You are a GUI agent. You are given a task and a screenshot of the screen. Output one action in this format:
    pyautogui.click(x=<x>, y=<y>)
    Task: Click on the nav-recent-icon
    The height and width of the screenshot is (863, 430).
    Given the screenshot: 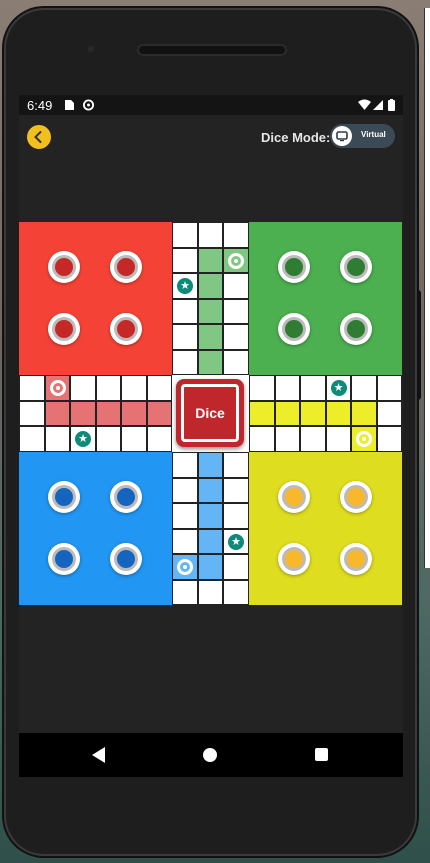 What is the action you would take?
    pyautogui.click(x=321, y=754)
    